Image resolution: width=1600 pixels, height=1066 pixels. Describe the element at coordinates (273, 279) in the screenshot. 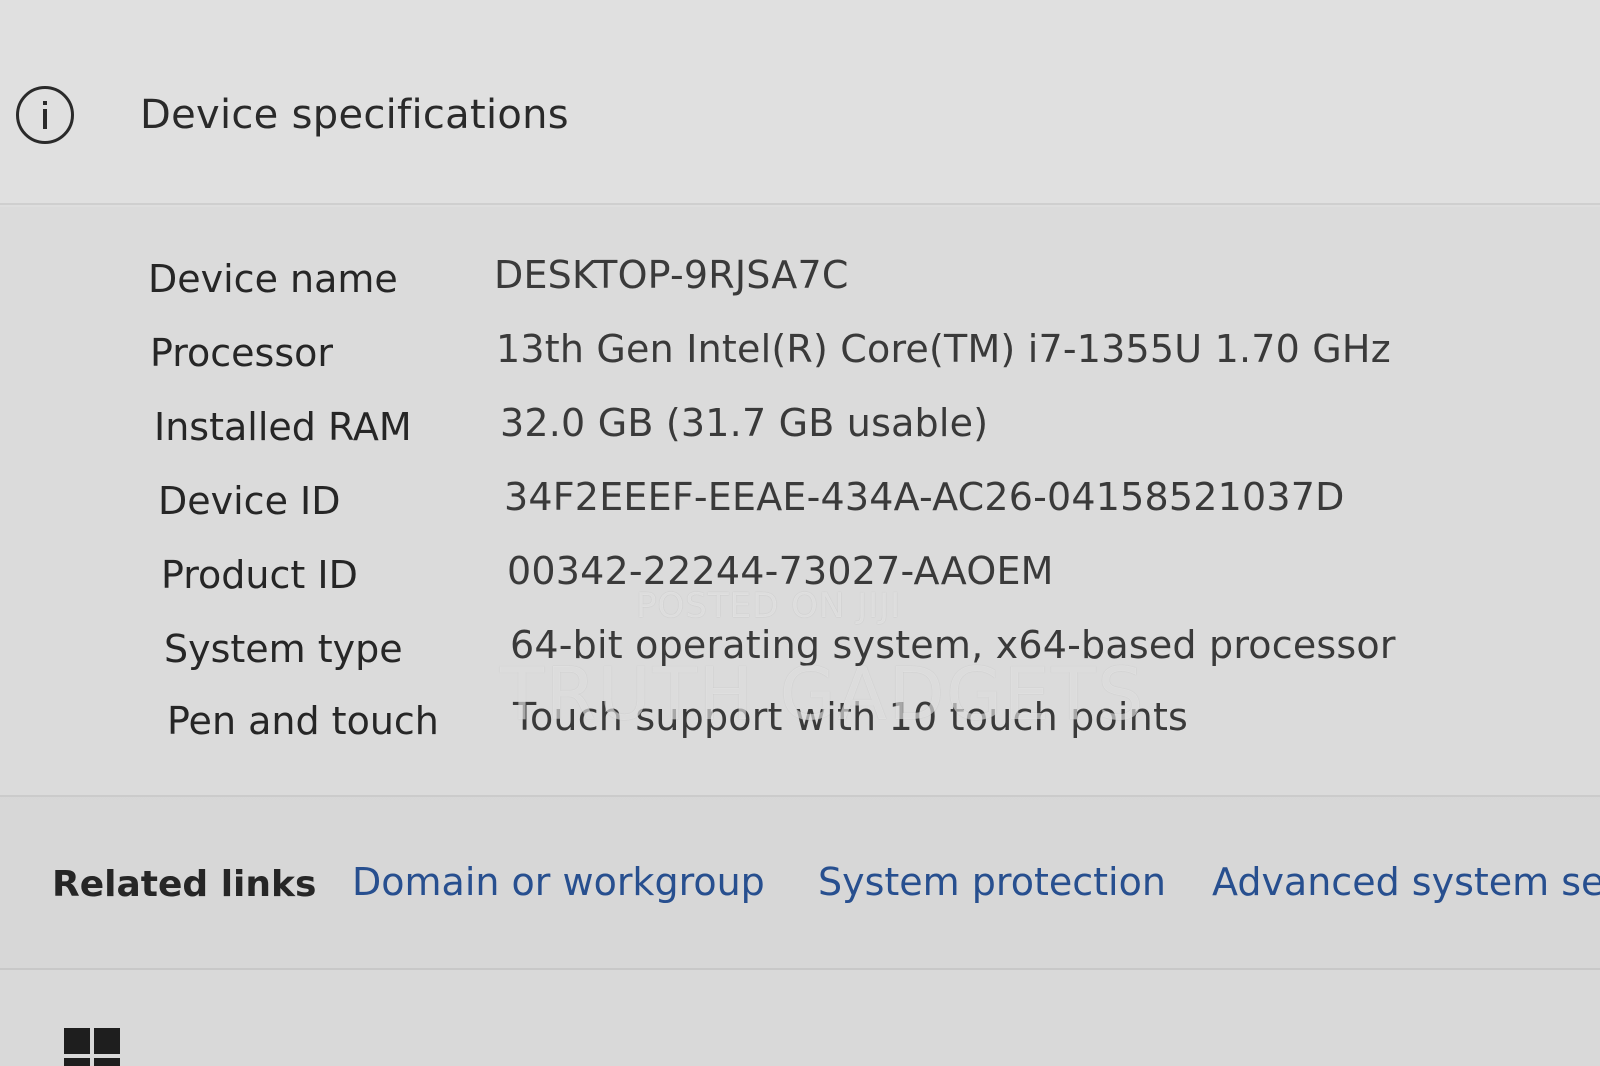

I see `spec-label: Device name` at that location.